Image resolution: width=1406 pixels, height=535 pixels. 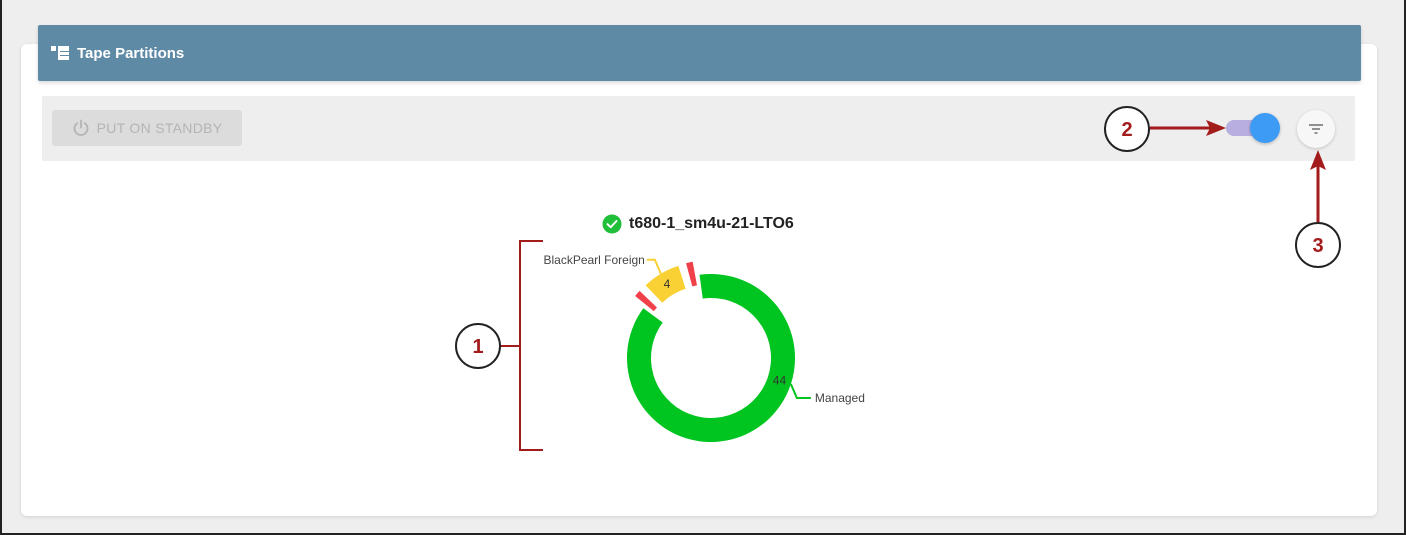 What do you see at coordinates (667, 284) in the screenshot?
I see `slice-value-label: 4` at bounding box center [667, 284].